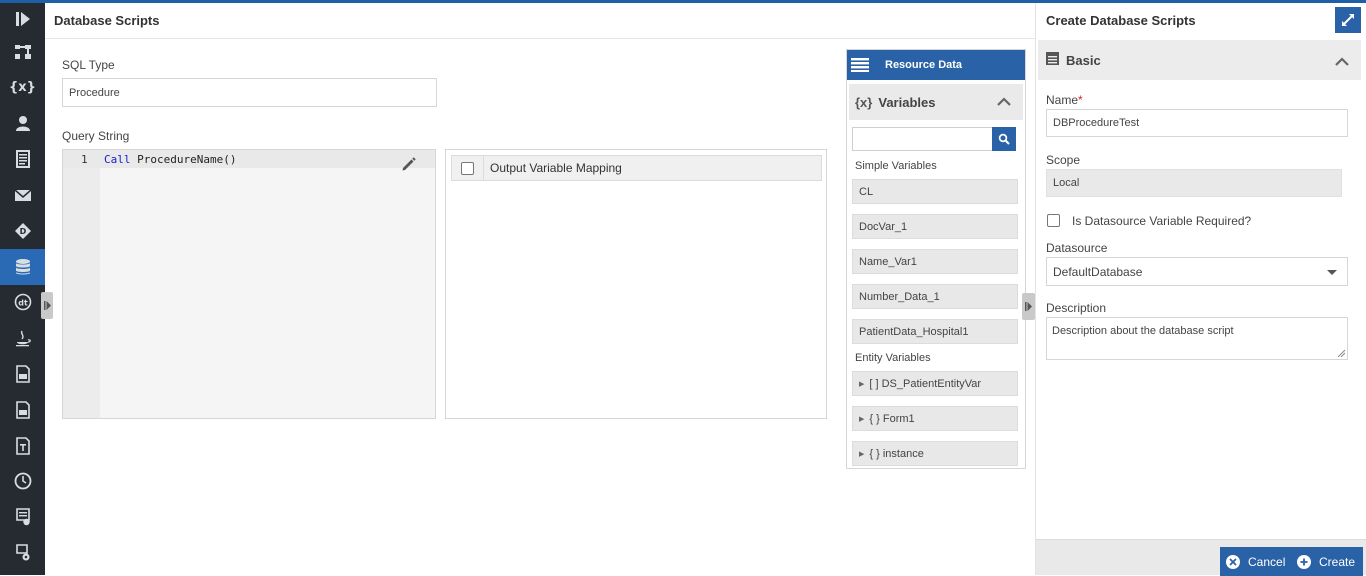 This screenshot has width=1366, height=576. I want to click on variable-item: Number_Data_1, so click(935, 296).